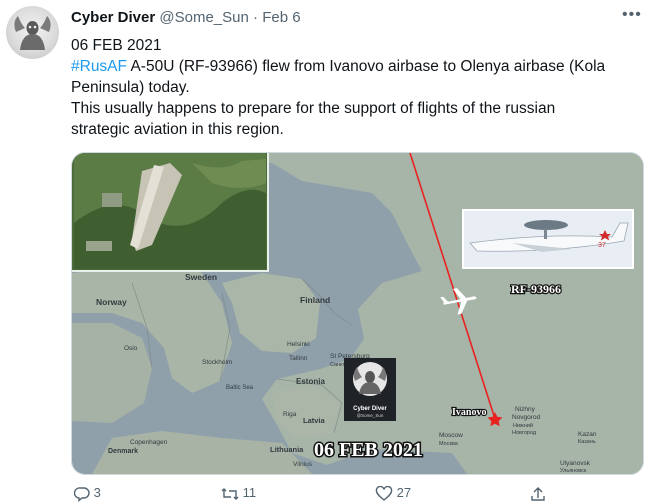 This screenshot has width=653, height=502. I want to click on map-label-baltic-sea: Baltic Sea, so click(240, 388).